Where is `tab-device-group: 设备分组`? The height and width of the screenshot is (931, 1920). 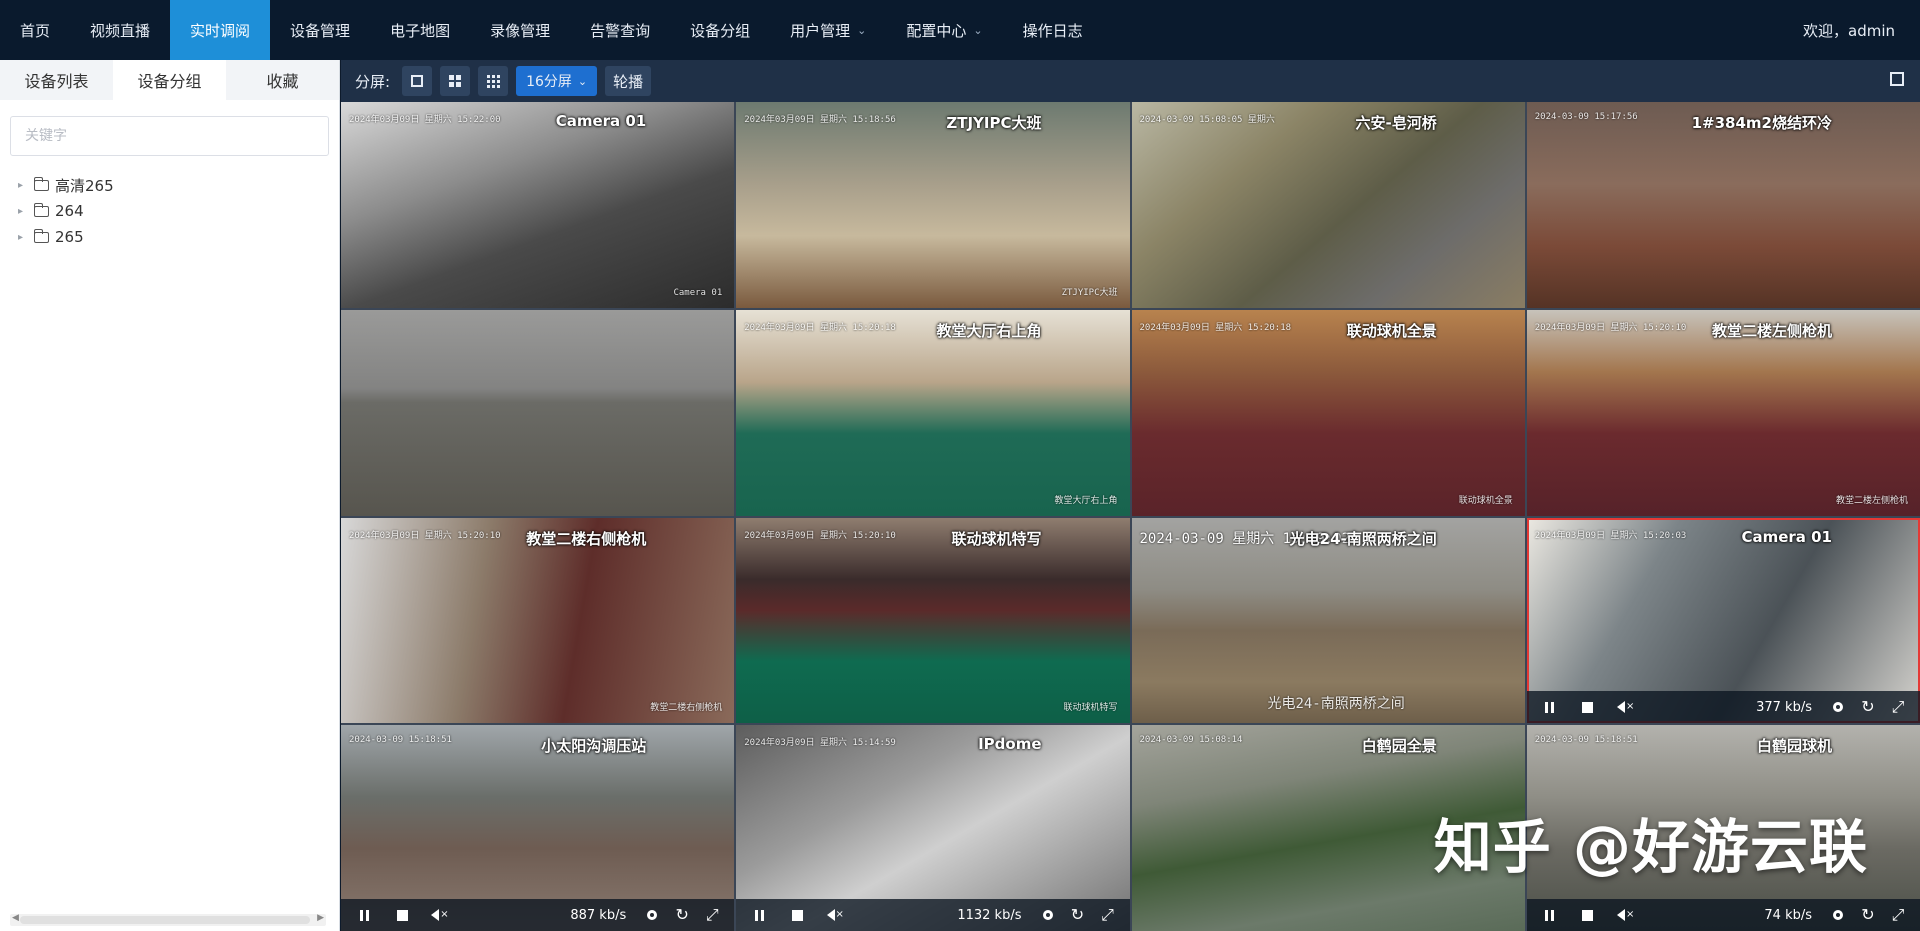
tab-device-group: 设备分组 is located at coordinates (169, 80).